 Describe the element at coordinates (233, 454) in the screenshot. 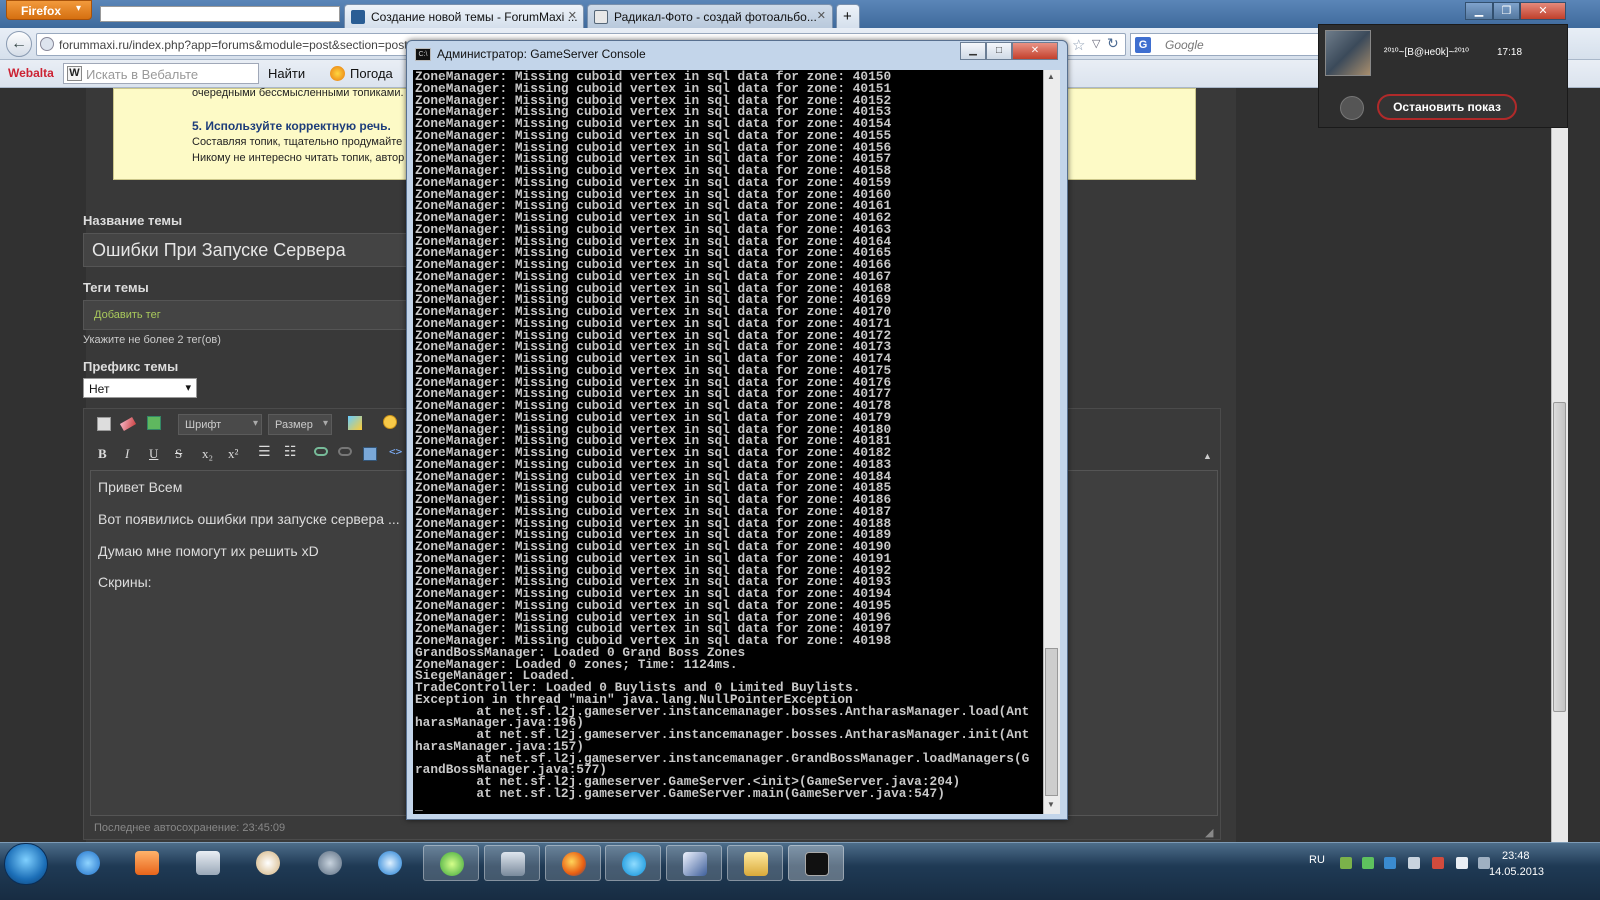

I see `superscript-button: x²` at that location.